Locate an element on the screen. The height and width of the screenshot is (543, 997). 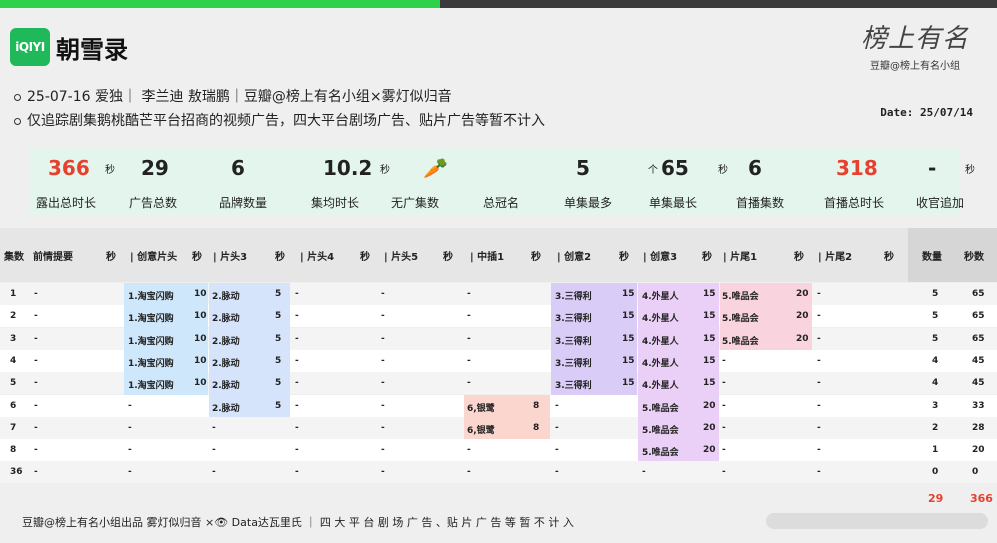
info-line-1-text: 25-07-16 爱独｜ 李兰迪 敖瑞鹏｜豆瓣@榜上有名小组×雾灯似归音 is located at coordinates (239, 97).